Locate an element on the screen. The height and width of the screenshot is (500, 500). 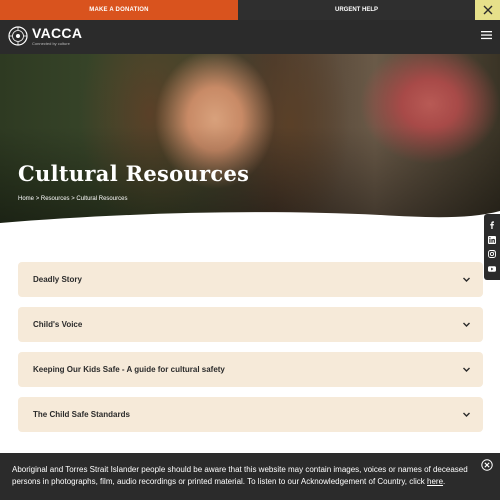
page-title: Cultural Resources is located at coordinates (134, 173).